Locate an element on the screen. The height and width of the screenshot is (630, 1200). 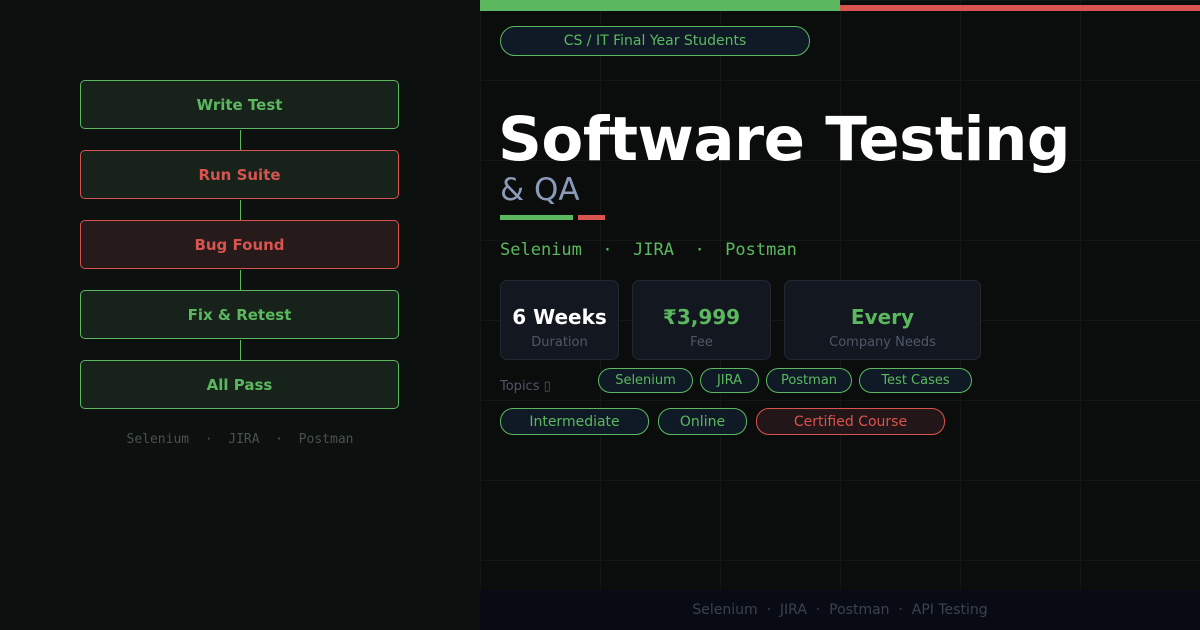
topic-chip-jira: JIRA is located at coordinates (729, 380).